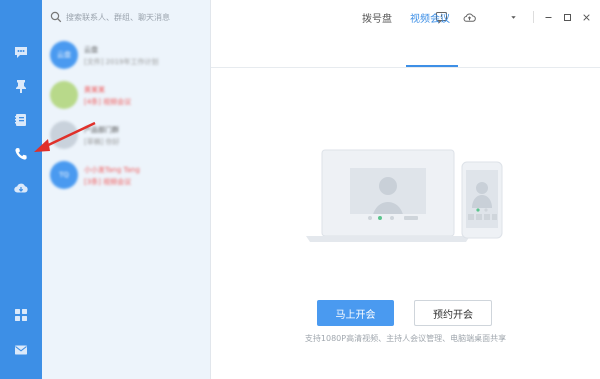  Describe the element at coordinates (94, 90) in the screenshot. I see `contact-name: 黄某某` at that location.